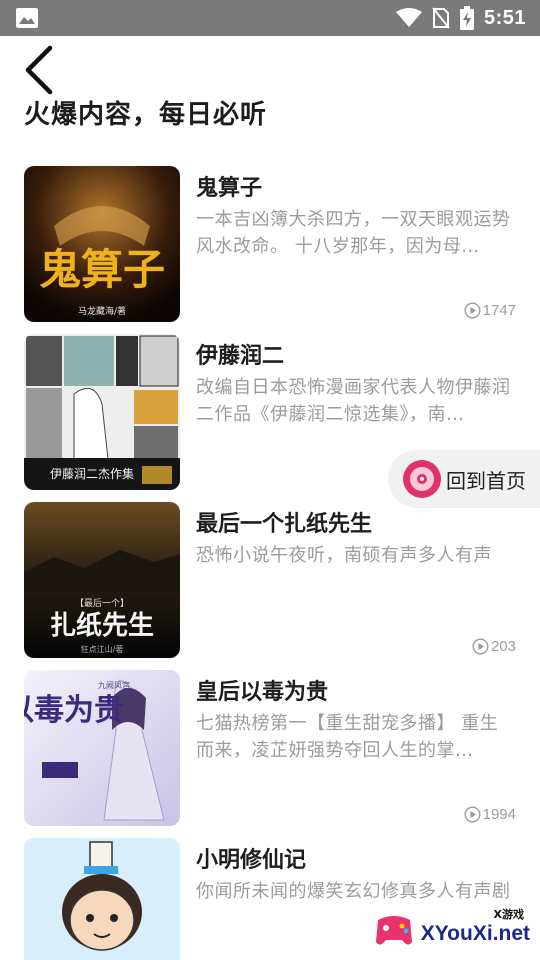  I want to click on back-to-home-button: 回到首页, so click(464, 479).